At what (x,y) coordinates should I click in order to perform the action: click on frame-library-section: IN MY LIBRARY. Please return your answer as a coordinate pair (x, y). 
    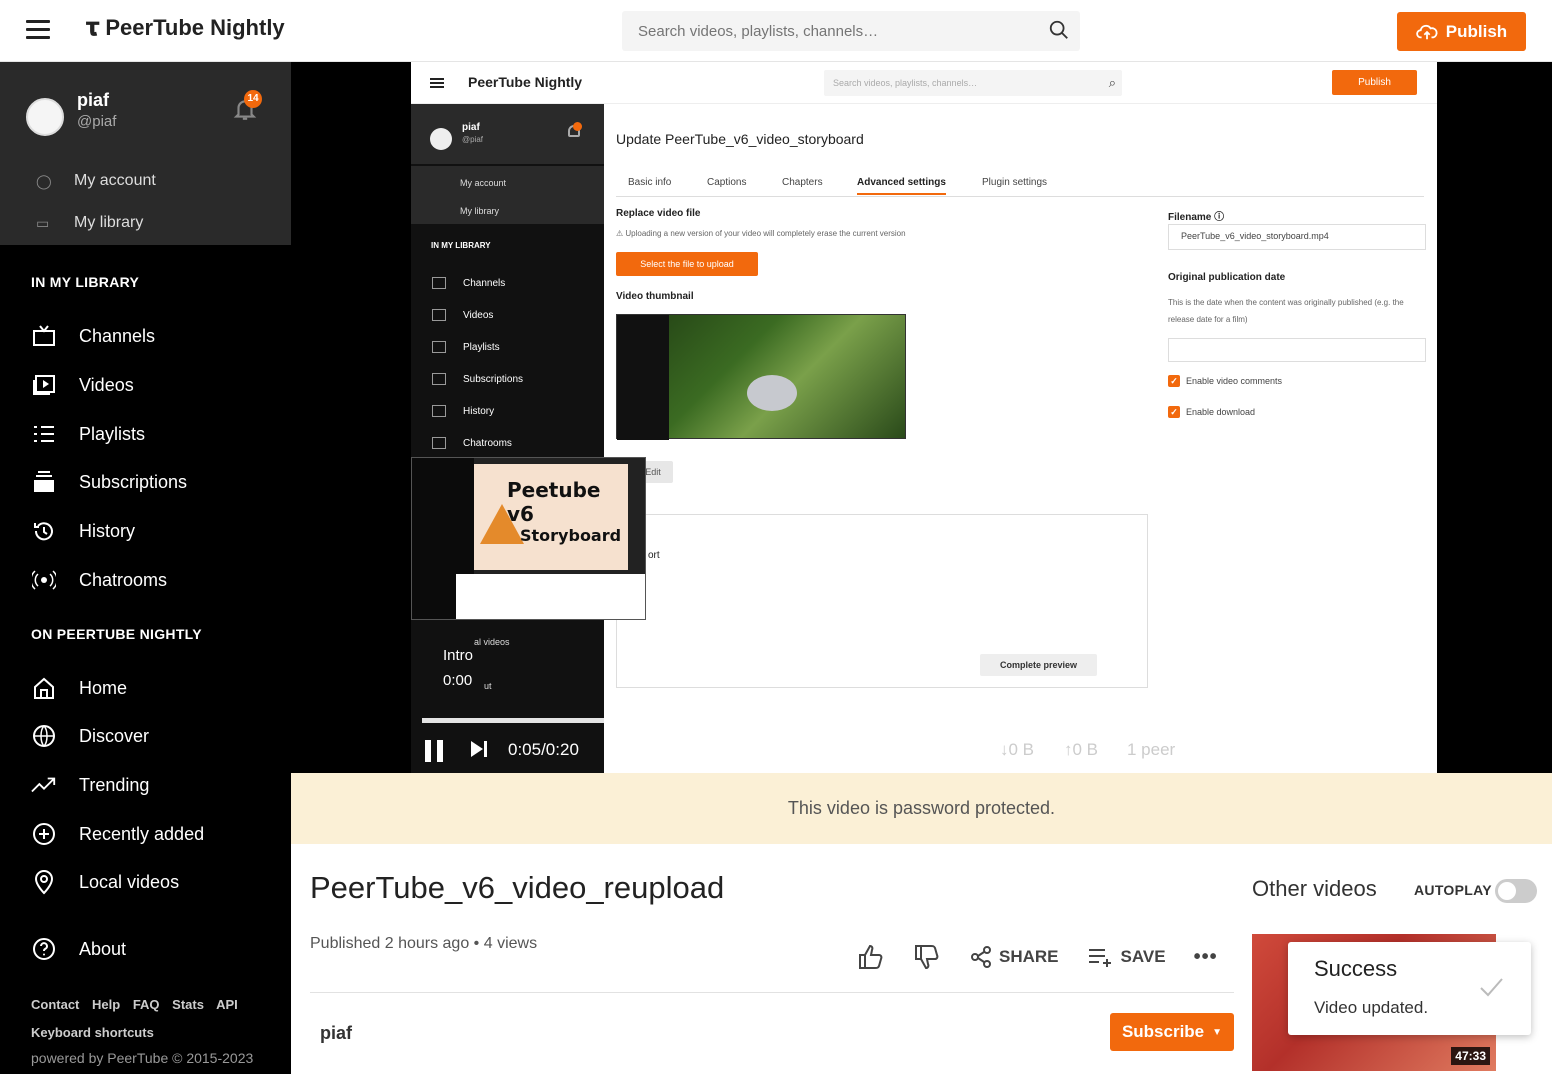
    Looking at the image, I should click on (461, 245).